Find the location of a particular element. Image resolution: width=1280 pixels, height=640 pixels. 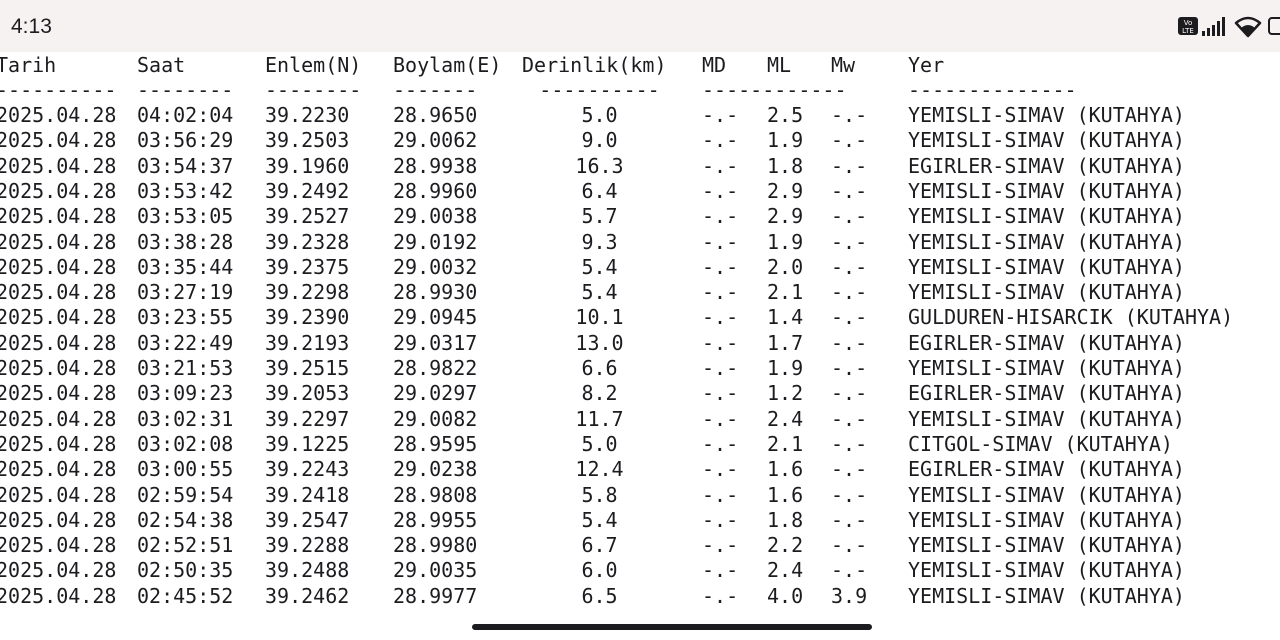

sep-date: ---------- is located at coordinates (58, 90).